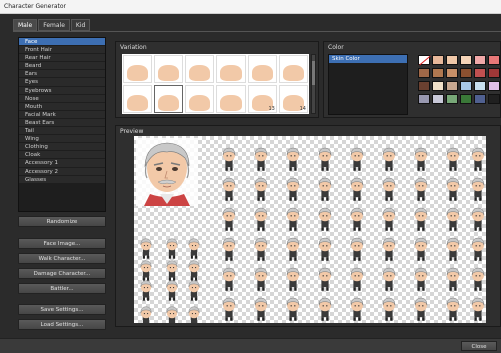  What do you see at coordinates (54, 25) in the screenshot?
I see `tab-female: Female` at bounding box center [54, 25].